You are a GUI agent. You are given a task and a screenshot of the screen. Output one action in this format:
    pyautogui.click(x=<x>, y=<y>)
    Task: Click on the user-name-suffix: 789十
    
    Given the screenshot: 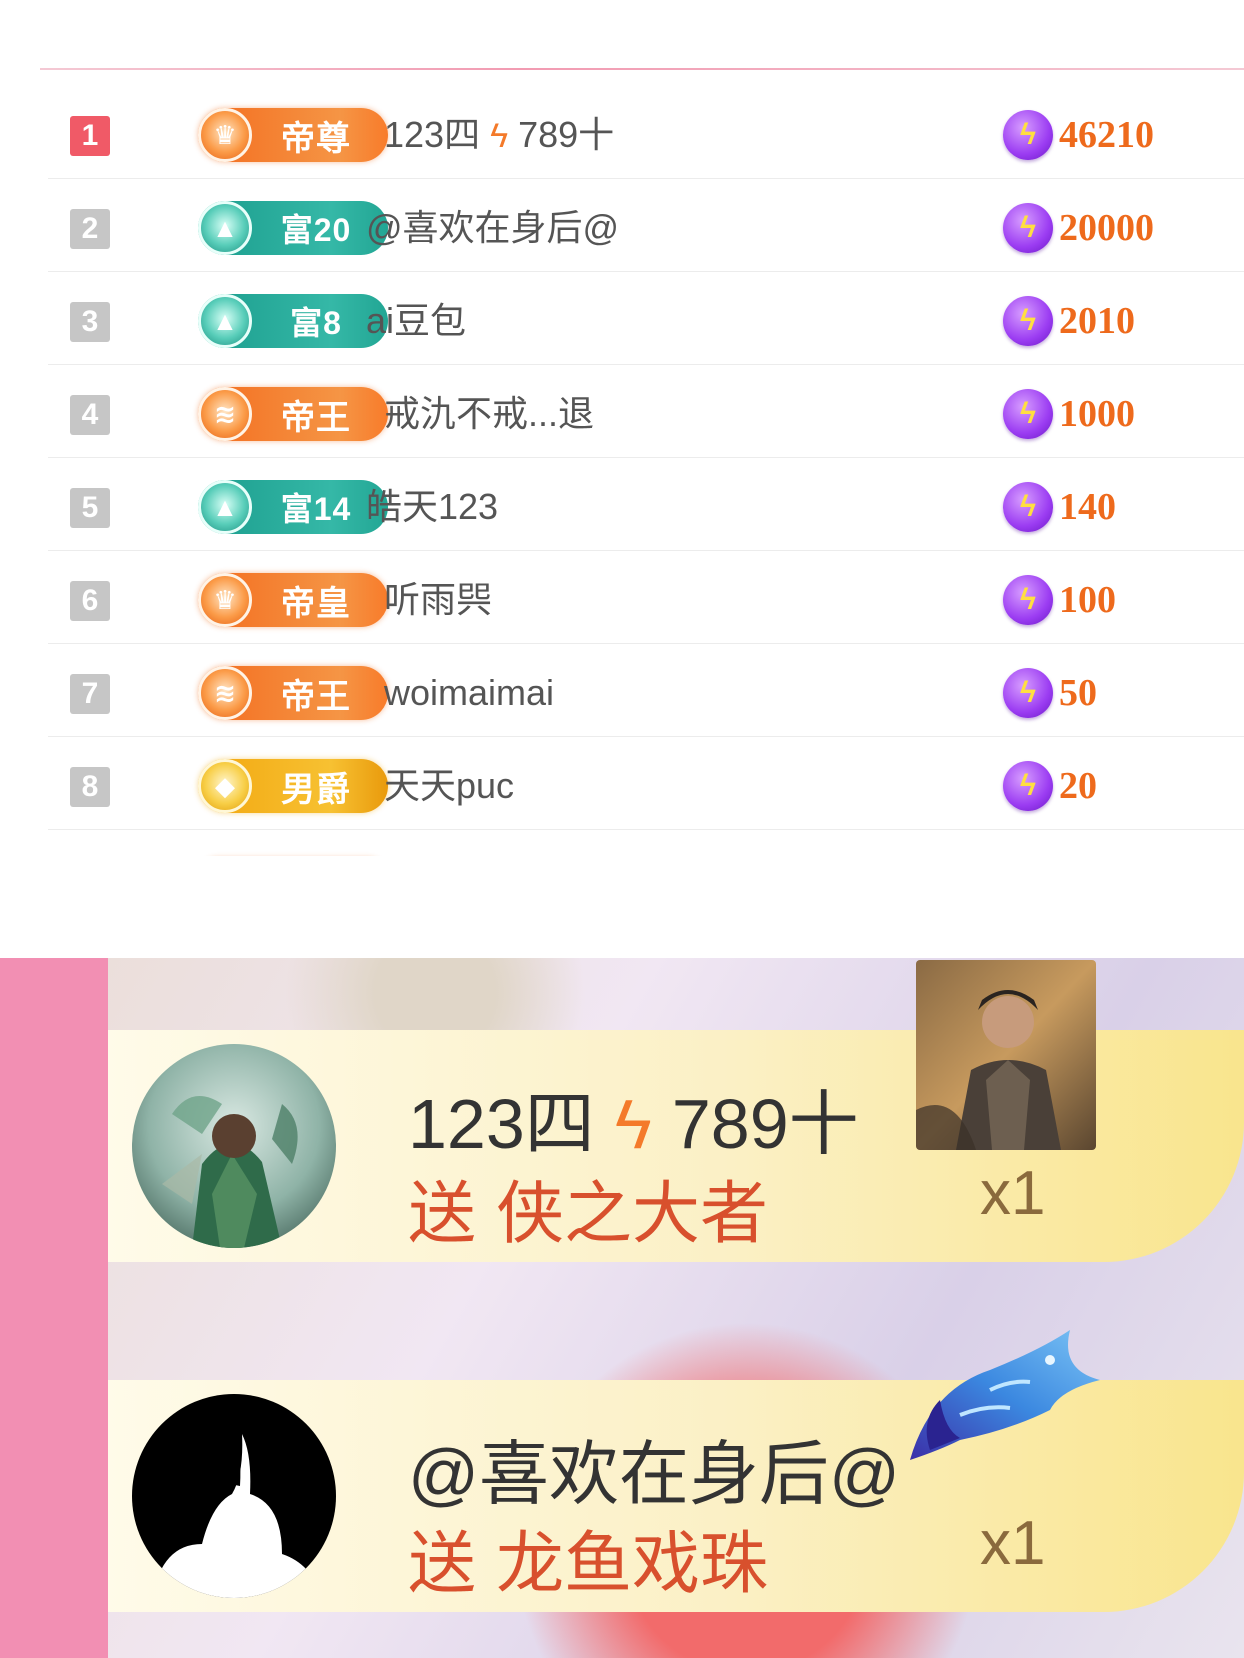 What is the action you would take?
    pyautogui.click(x=566, y=134)
    